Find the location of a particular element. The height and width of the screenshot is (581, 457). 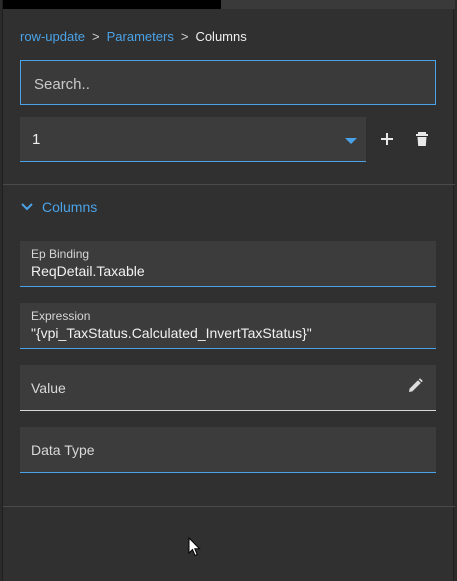

column-selector-value: 1 is located at coordinates (36, 139).